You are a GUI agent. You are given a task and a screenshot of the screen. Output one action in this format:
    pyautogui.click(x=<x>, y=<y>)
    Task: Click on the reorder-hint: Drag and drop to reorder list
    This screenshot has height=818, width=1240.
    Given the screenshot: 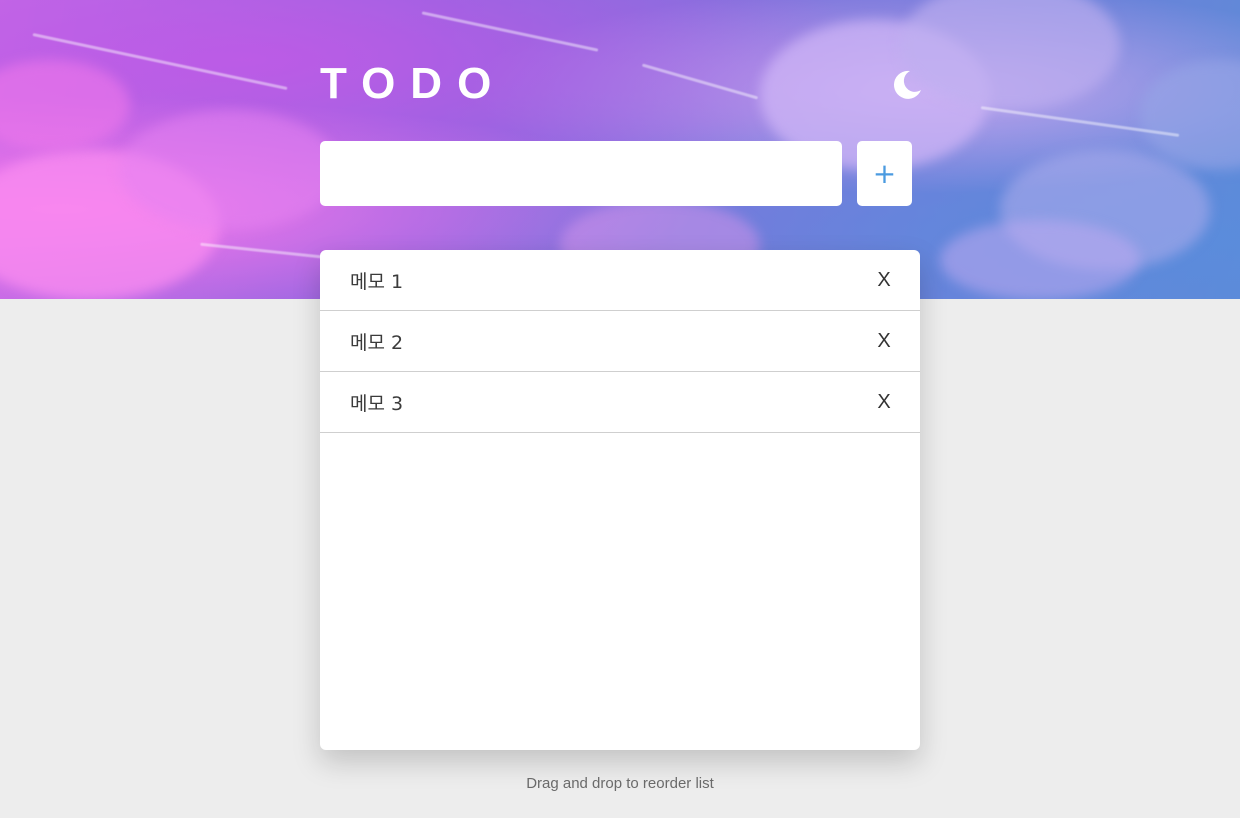 What is the action you would take?
    pyautogui.click(x=620, y=783)
    